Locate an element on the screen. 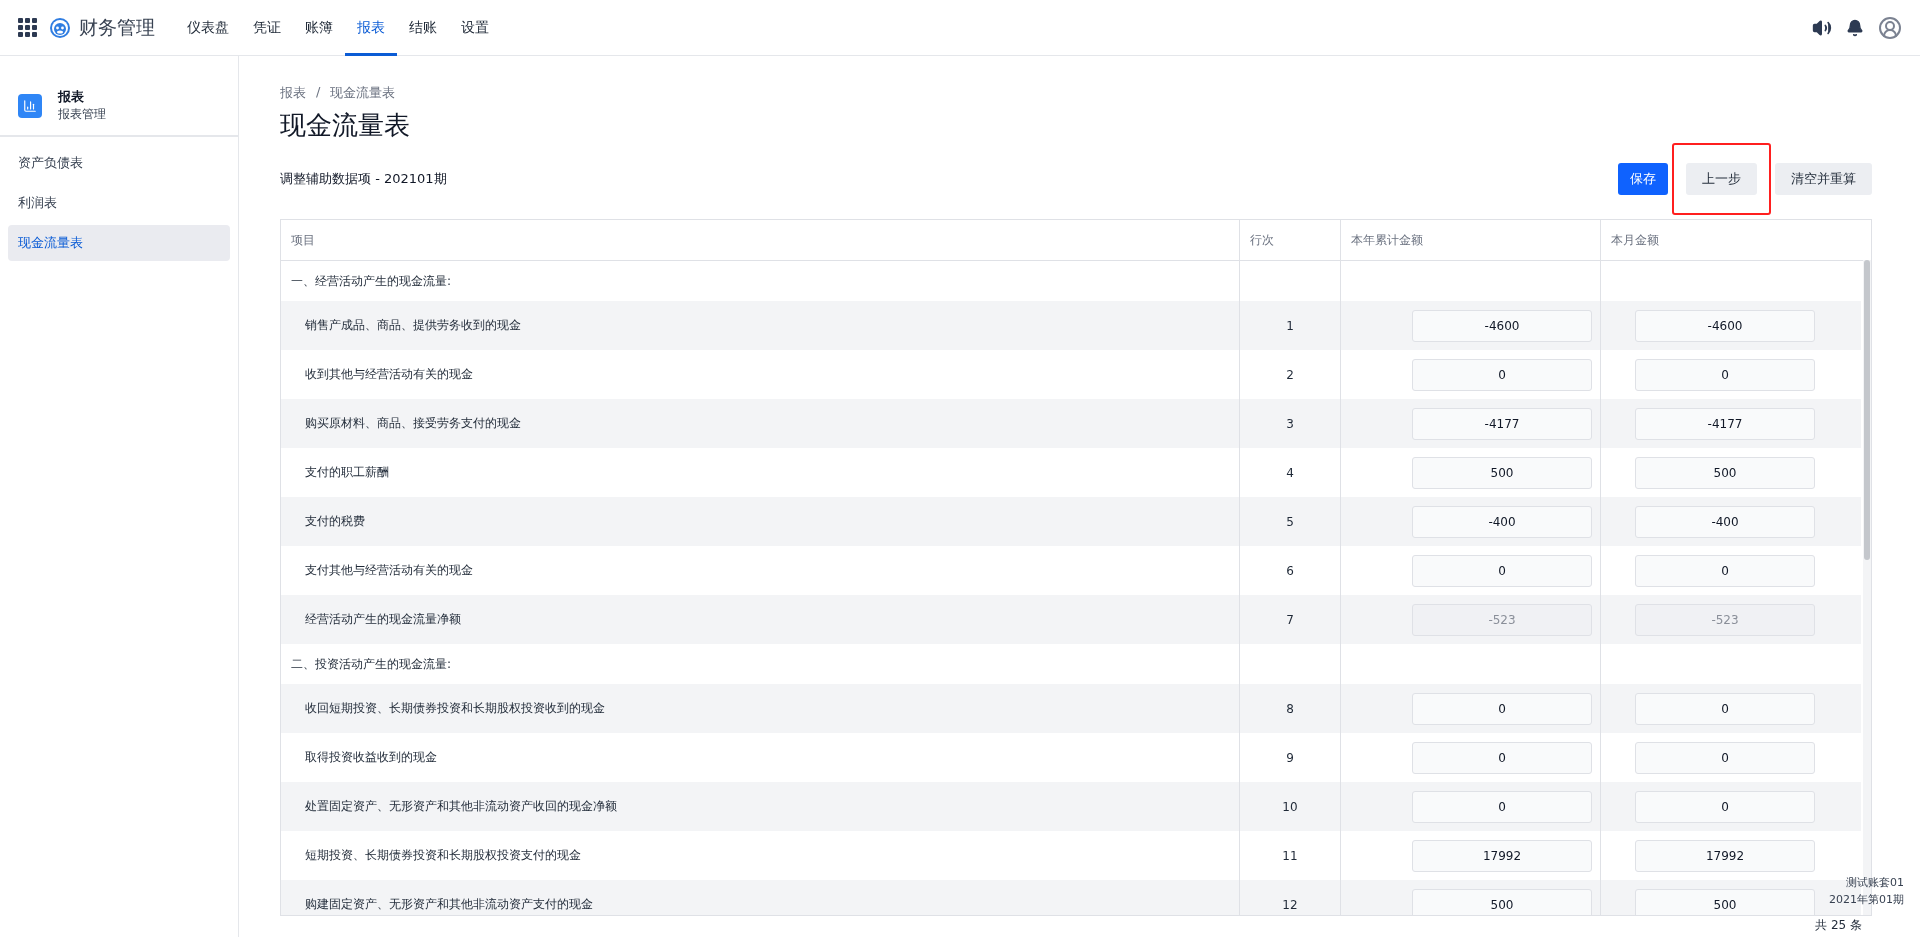  column-header: 行次 is located at coordinates (1290, 240).